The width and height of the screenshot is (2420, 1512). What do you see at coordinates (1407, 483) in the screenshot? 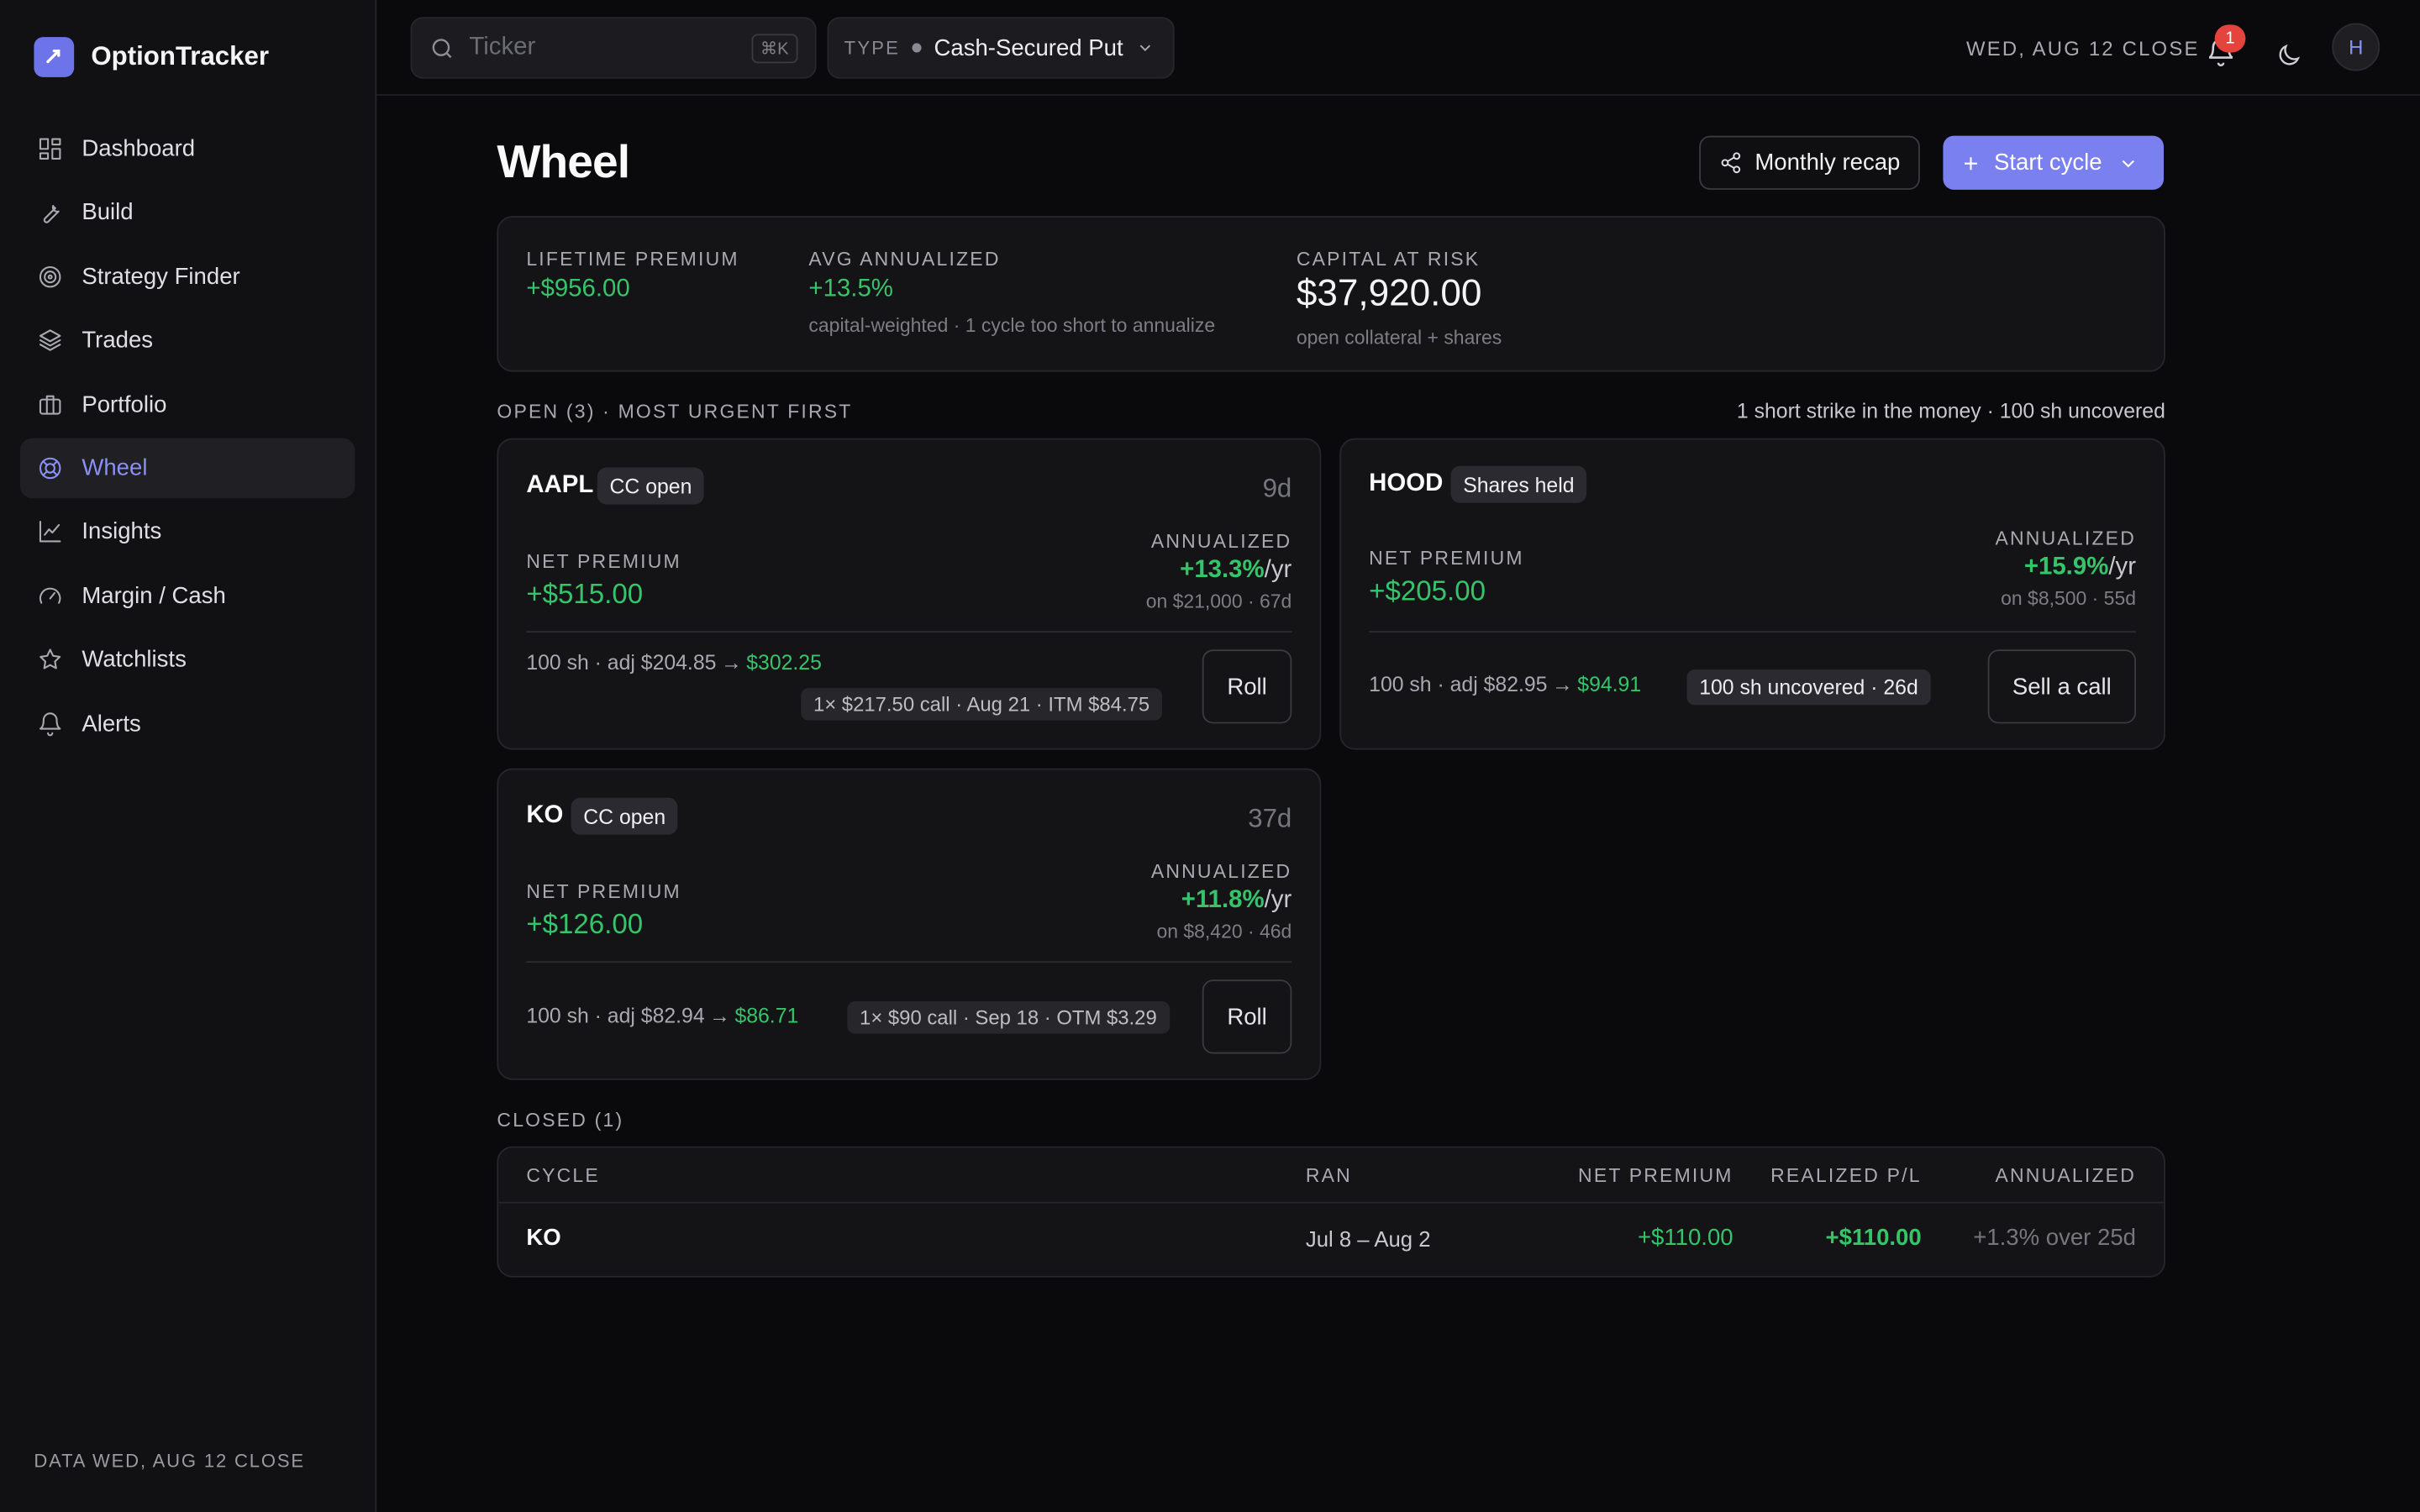
I see `ticker: HOOD` at bounding box center [1407, 483].